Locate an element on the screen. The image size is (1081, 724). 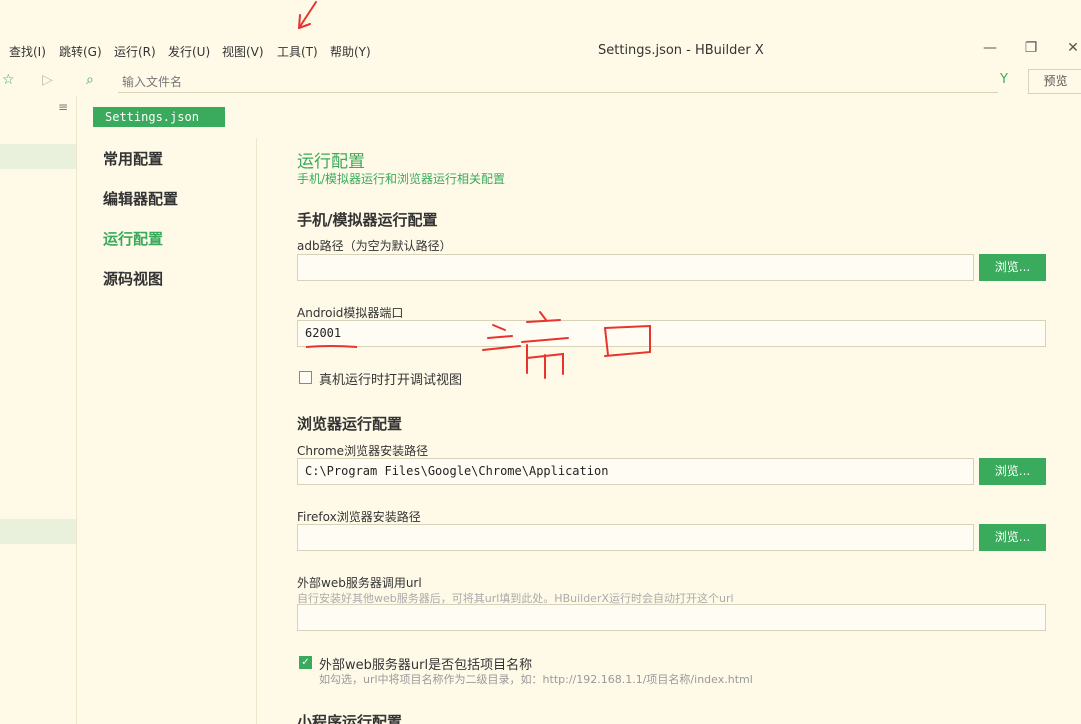
window-title: Settings.json - HBuilder X is located at coordinates (681, 50).